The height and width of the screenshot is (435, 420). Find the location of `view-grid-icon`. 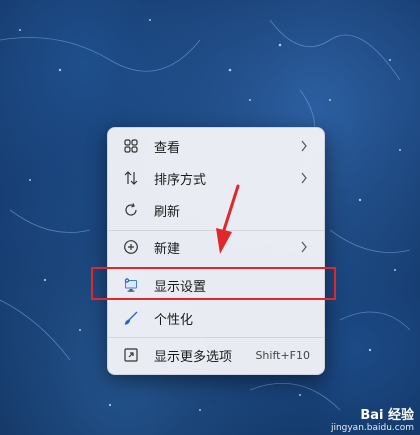

view-grid-icon is located at coordinates (131, 146).